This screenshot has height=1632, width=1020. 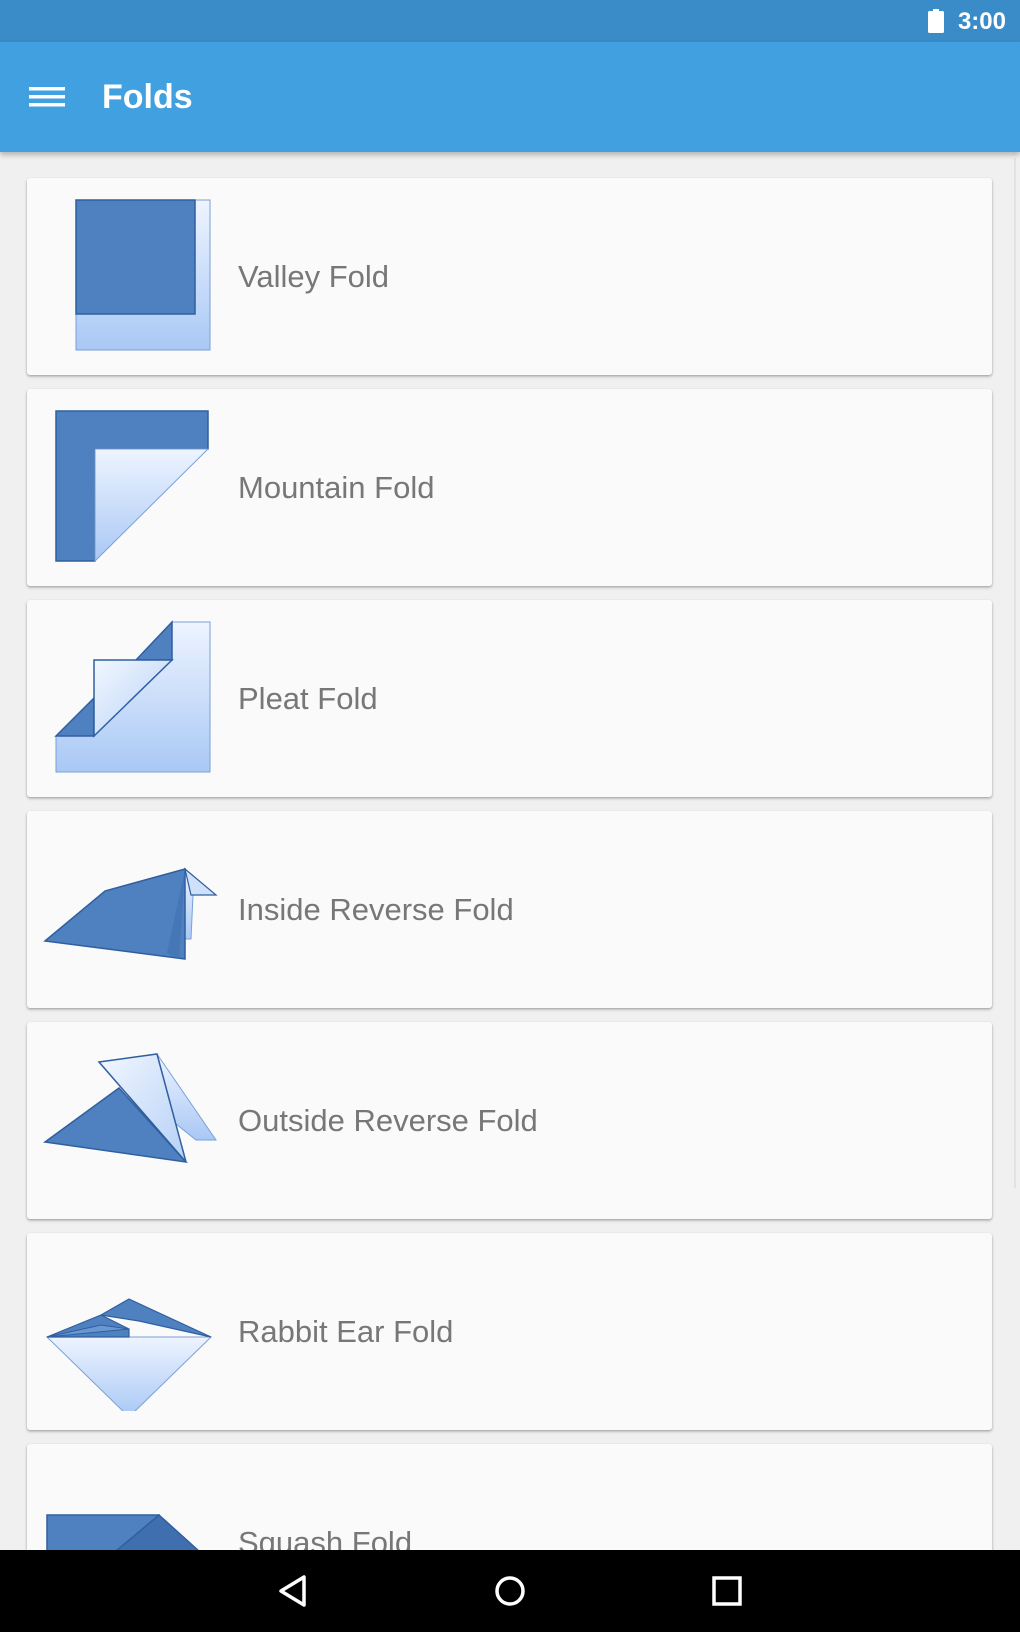 What do you see at coordinates (509, 1331) in the screenshot?
I see `fold-card-rabbit-ear: Rabbit Ear Fold` at bounding box center [509, 1331].